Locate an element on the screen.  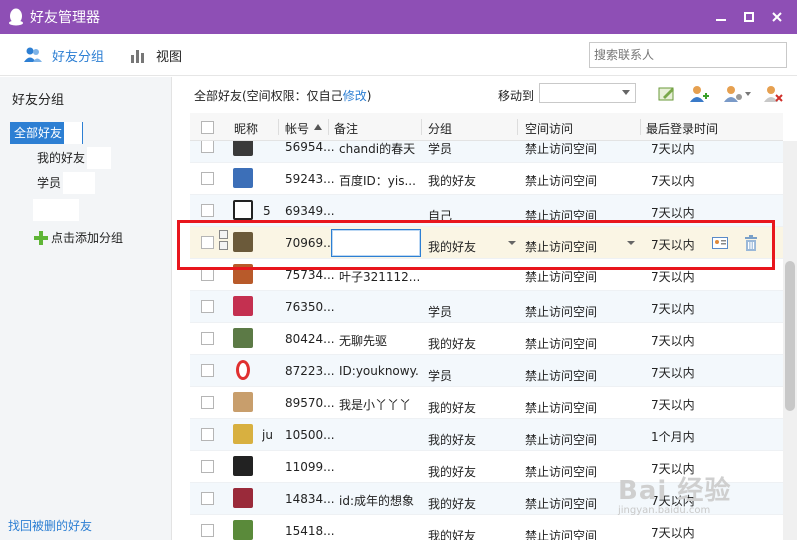
baidu-watermark: Bai 经验 jingyan.baidu.com is located at coordinates (674, 493).